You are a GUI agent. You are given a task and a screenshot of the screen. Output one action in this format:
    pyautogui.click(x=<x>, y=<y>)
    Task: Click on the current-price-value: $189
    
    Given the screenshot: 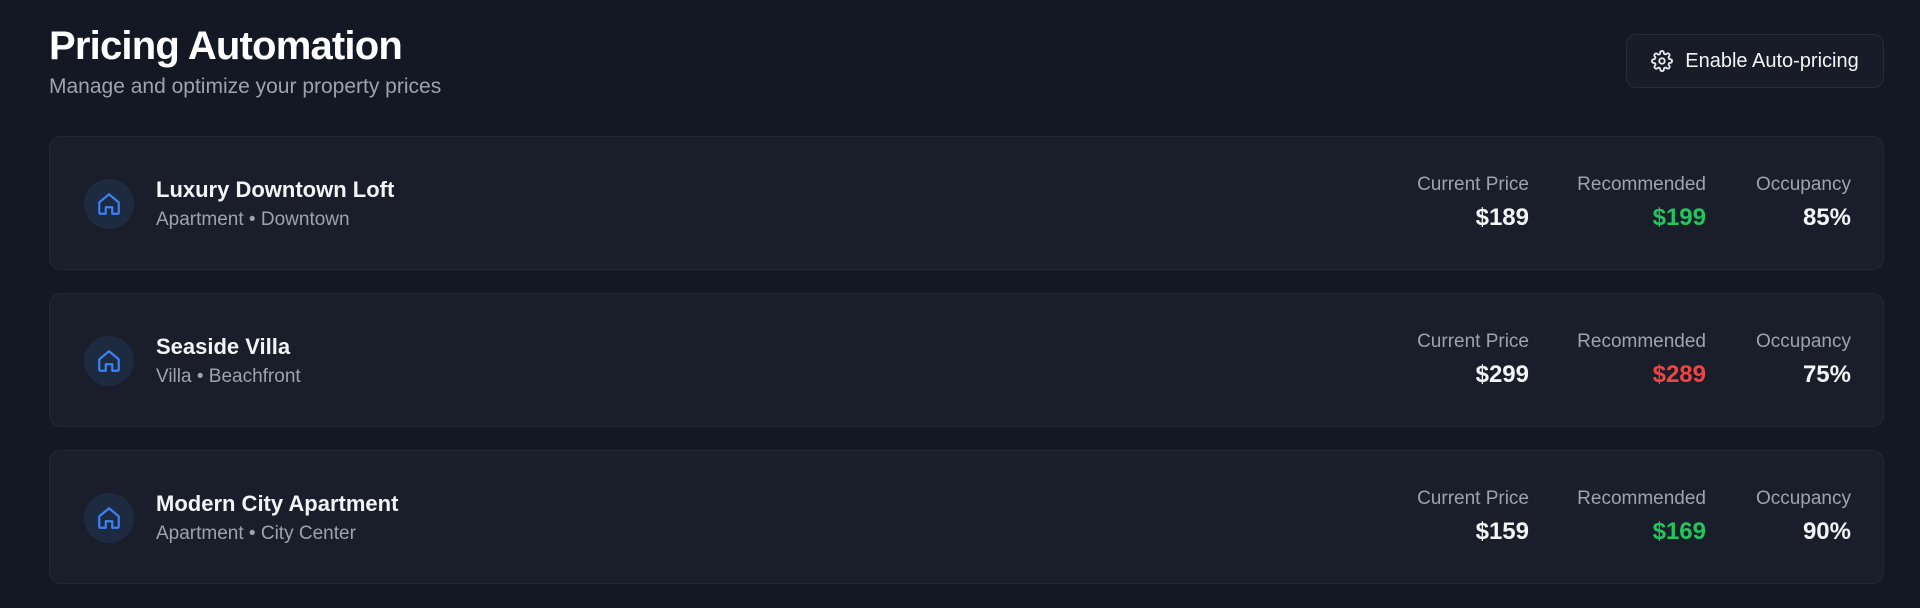 What is the action you would take?
    pyautogui.click(x=1502, y=217)
    